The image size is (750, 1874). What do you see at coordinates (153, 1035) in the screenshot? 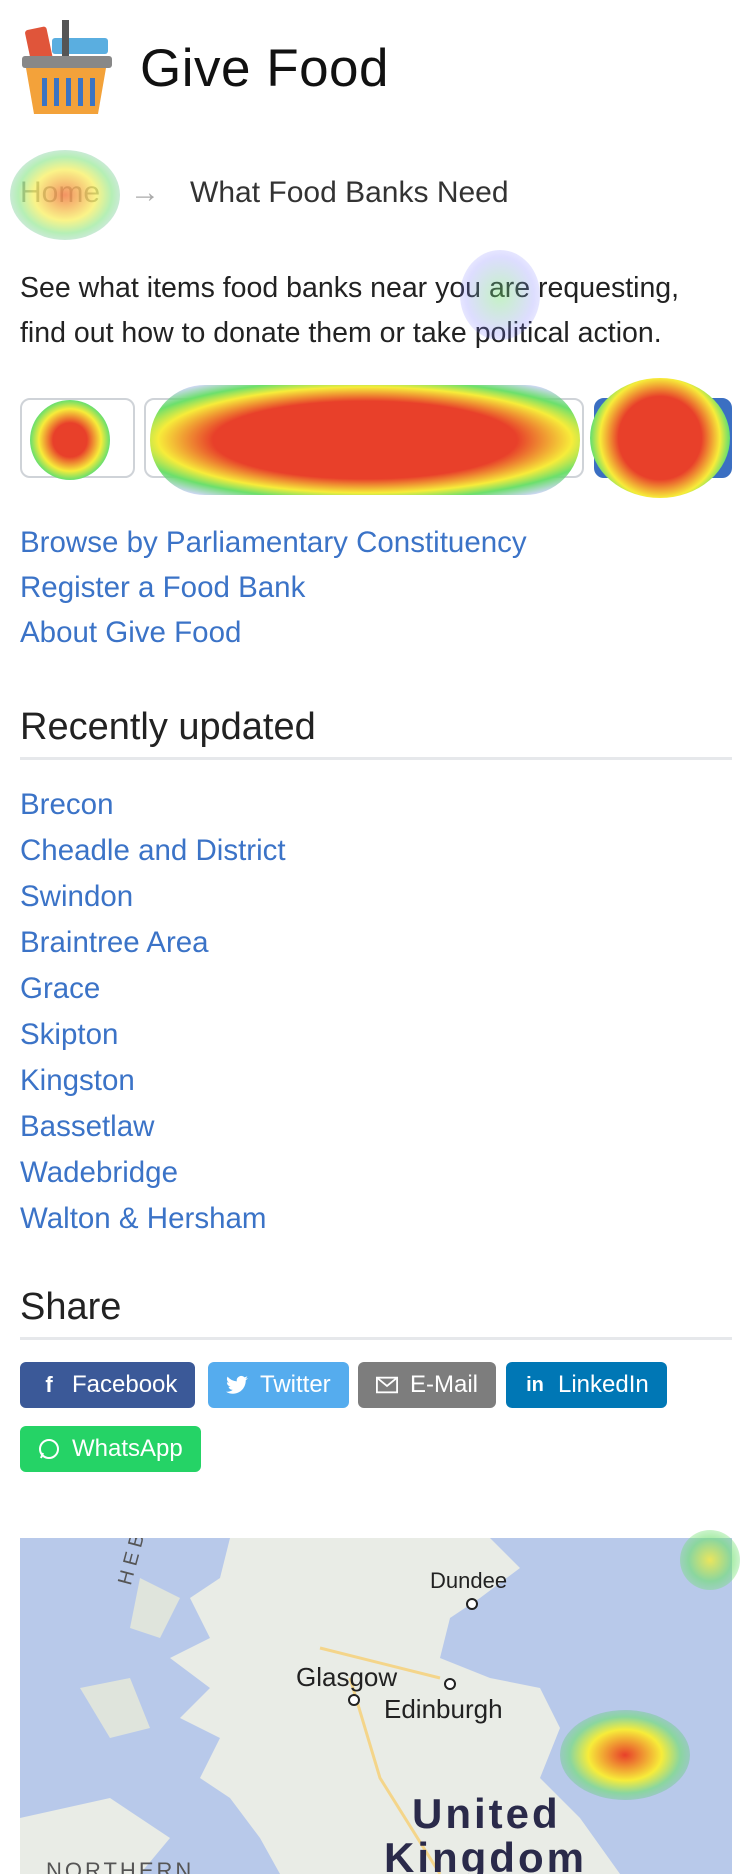
I see `list-item: Skipton` at bounding box center [153, 1035].